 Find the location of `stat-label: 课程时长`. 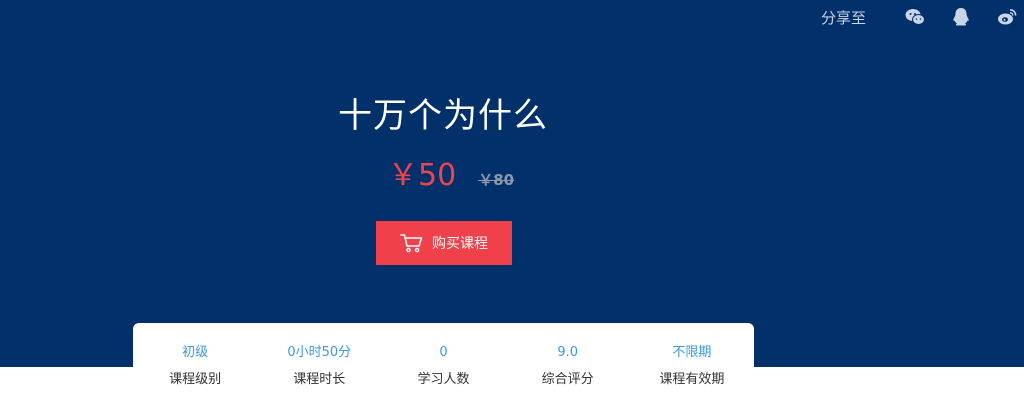

stat-label: 课程时长 is located at coordinates (319, 379).